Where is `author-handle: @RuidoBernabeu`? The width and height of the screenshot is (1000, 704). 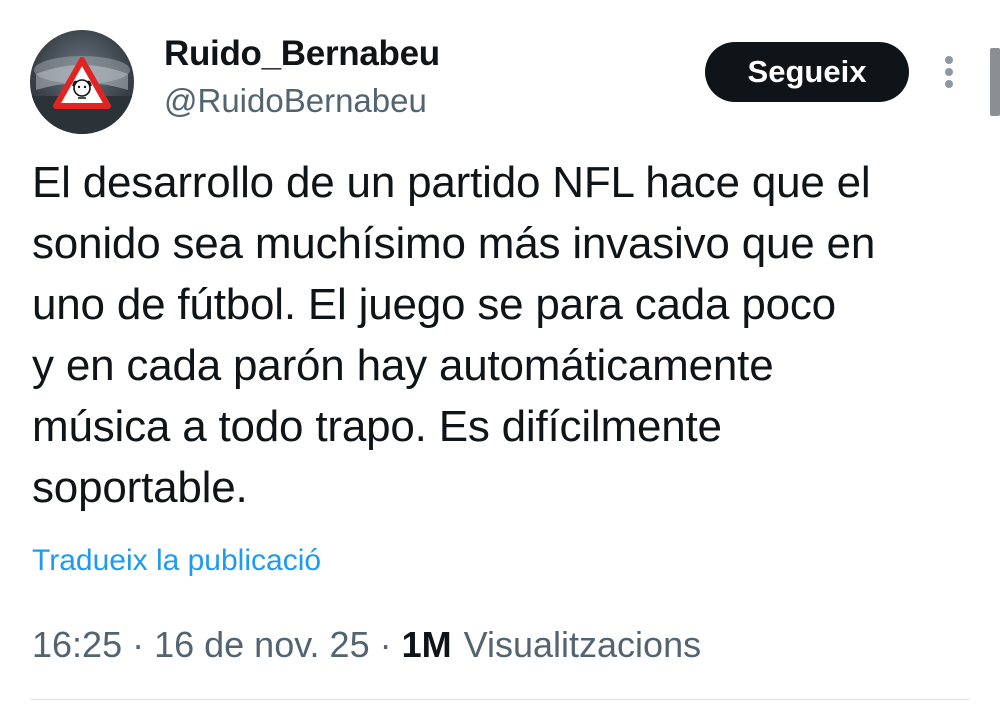
author-handle: @RuidoBernabeu is located at coordinates (295, 101).